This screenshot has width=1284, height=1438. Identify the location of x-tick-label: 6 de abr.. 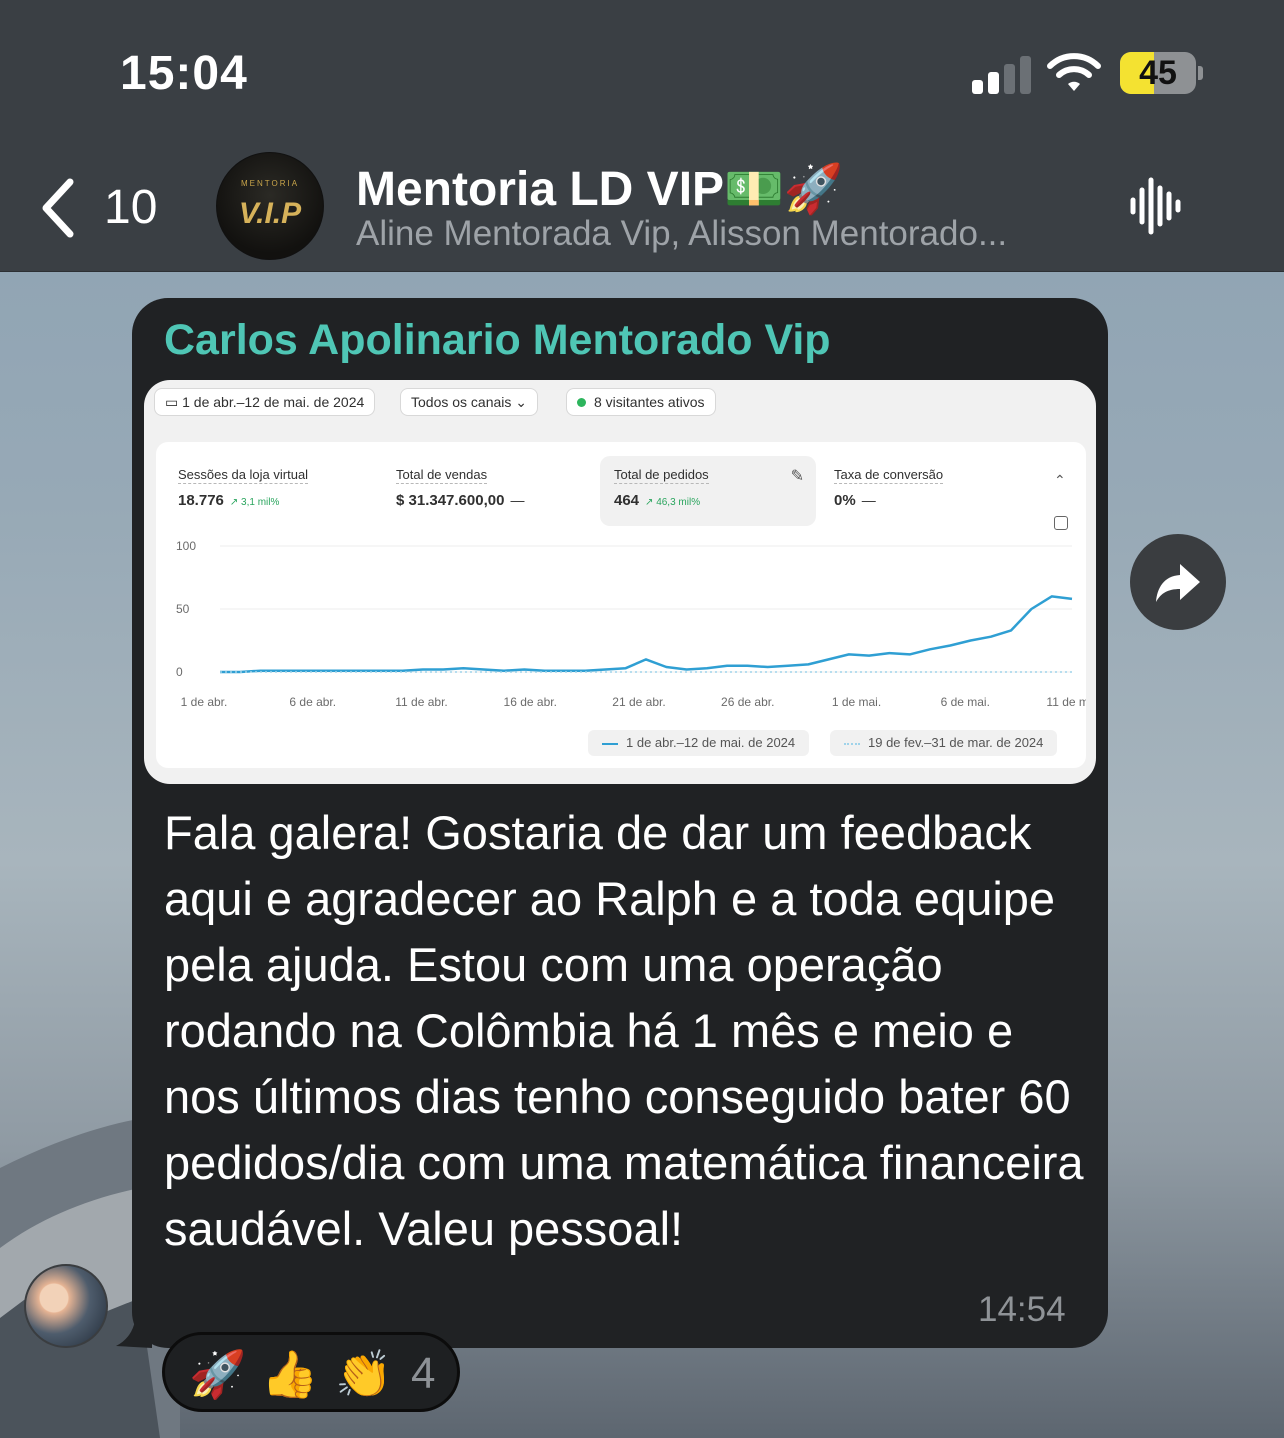
(312, 702).